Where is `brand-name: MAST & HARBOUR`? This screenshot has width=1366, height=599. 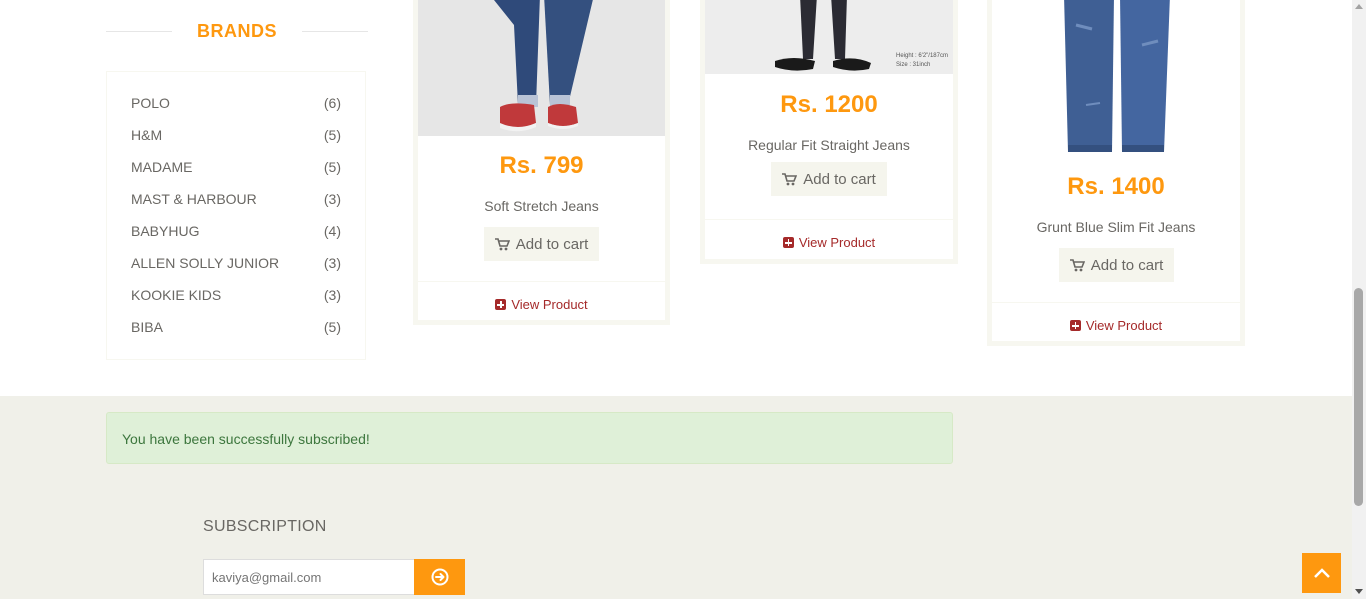
brand-name: MAST & HARBOUR is located at coordinates (194, 199).